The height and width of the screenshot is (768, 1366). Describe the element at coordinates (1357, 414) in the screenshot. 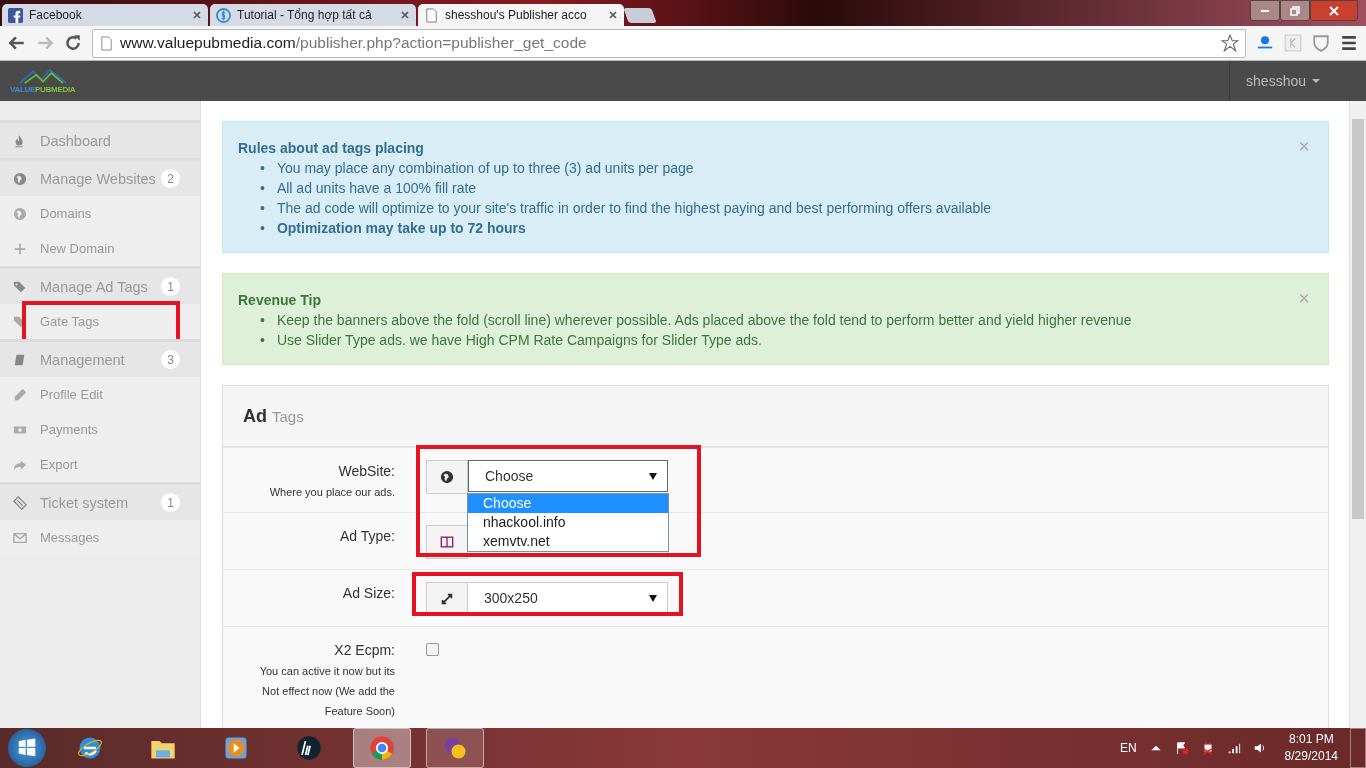

I see `scrollbar` at that location.